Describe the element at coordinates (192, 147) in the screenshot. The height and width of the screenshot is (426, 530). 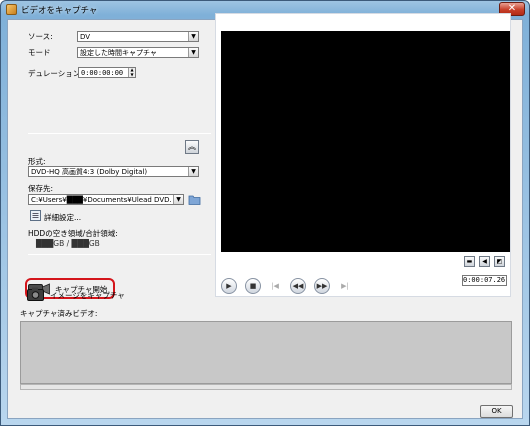
I see `collapse-button: ︽` at that location.